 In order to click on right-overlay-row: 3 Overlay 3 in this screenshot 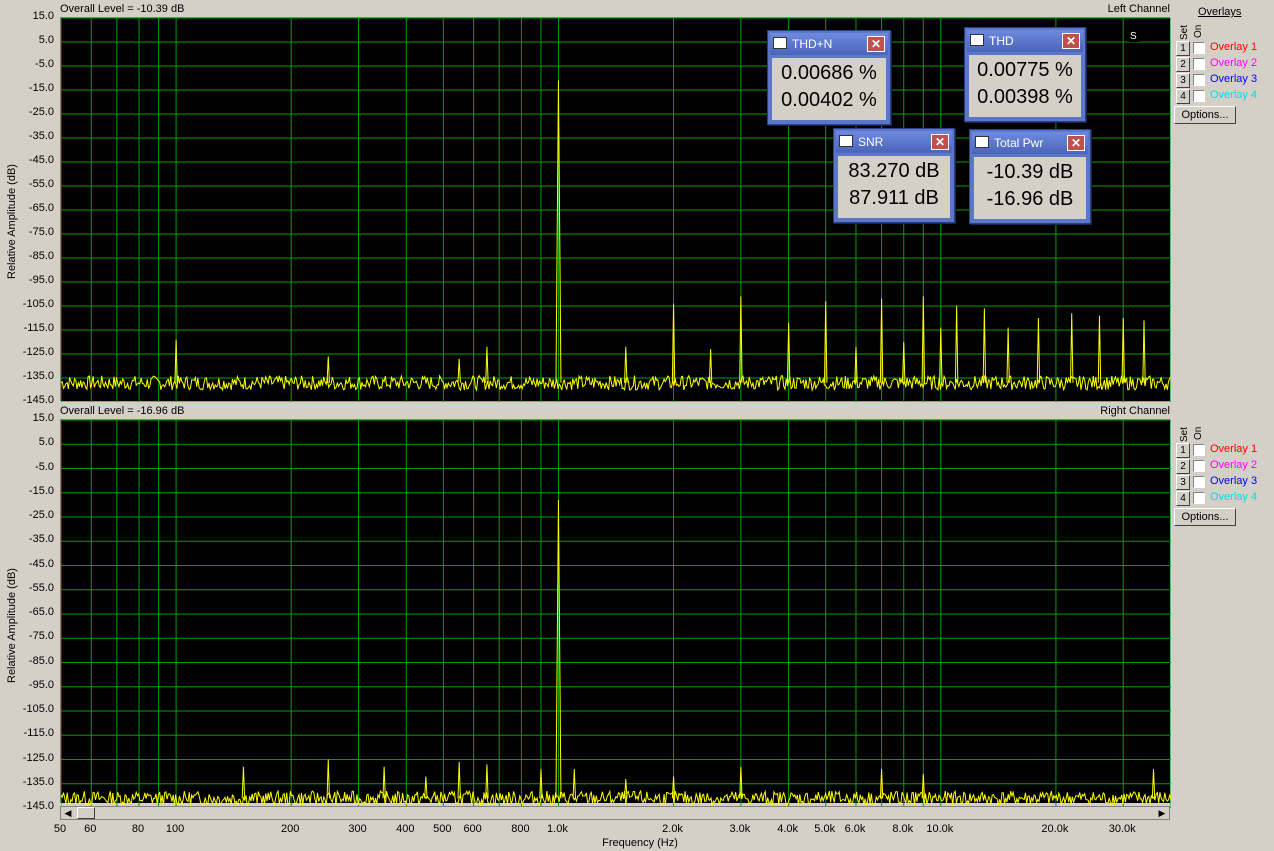, I will do `click(1223, 482)`.